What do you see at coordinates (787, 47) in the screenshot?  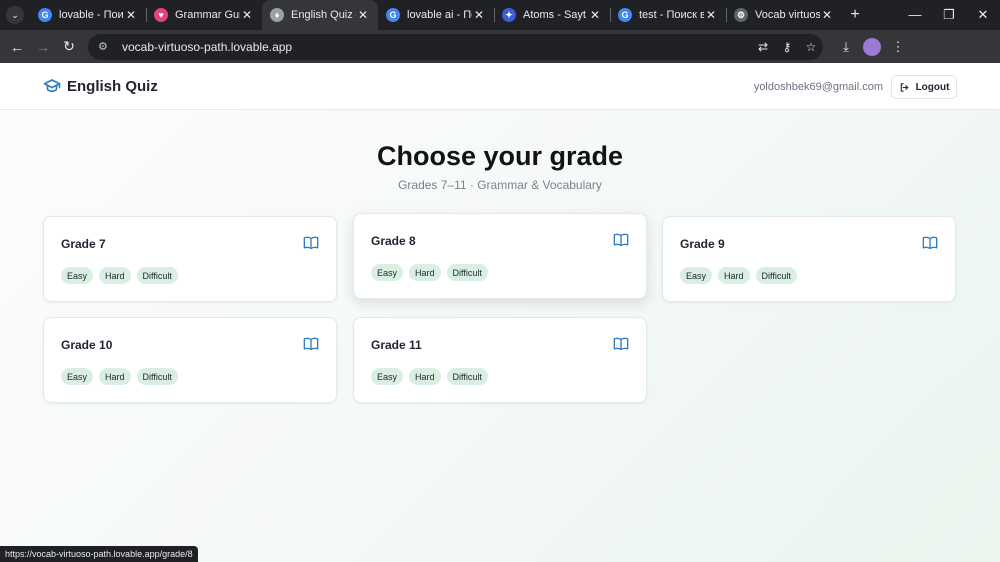 I see `password-key-icon: ⚷` at bounding box center [787, 47].